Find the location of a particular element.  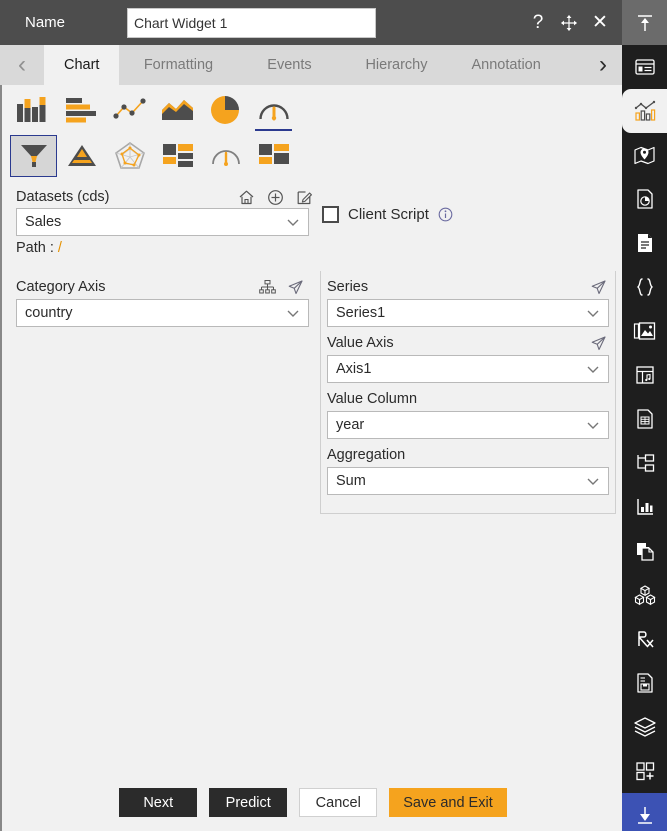

add-widget-grid-icon is located at coordinates (644, 771).